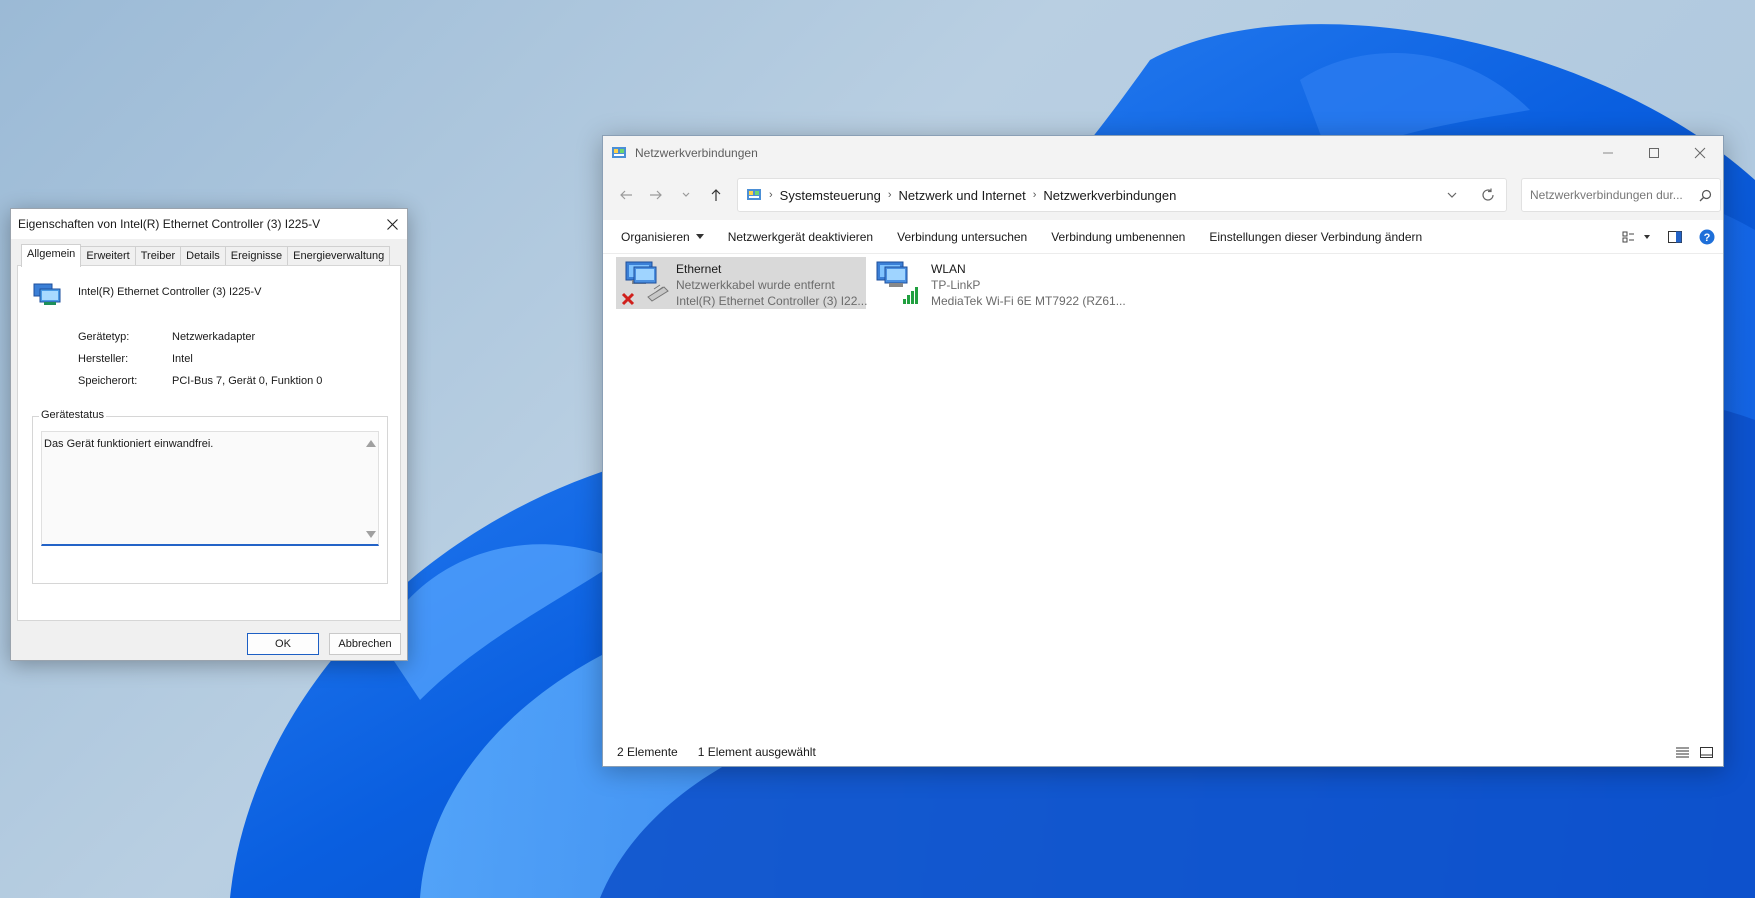  What do you see at coordinates (956, 285) in the screenshot?
I see `connection-status: TP-LinkP` at bounding box center [956, 285].